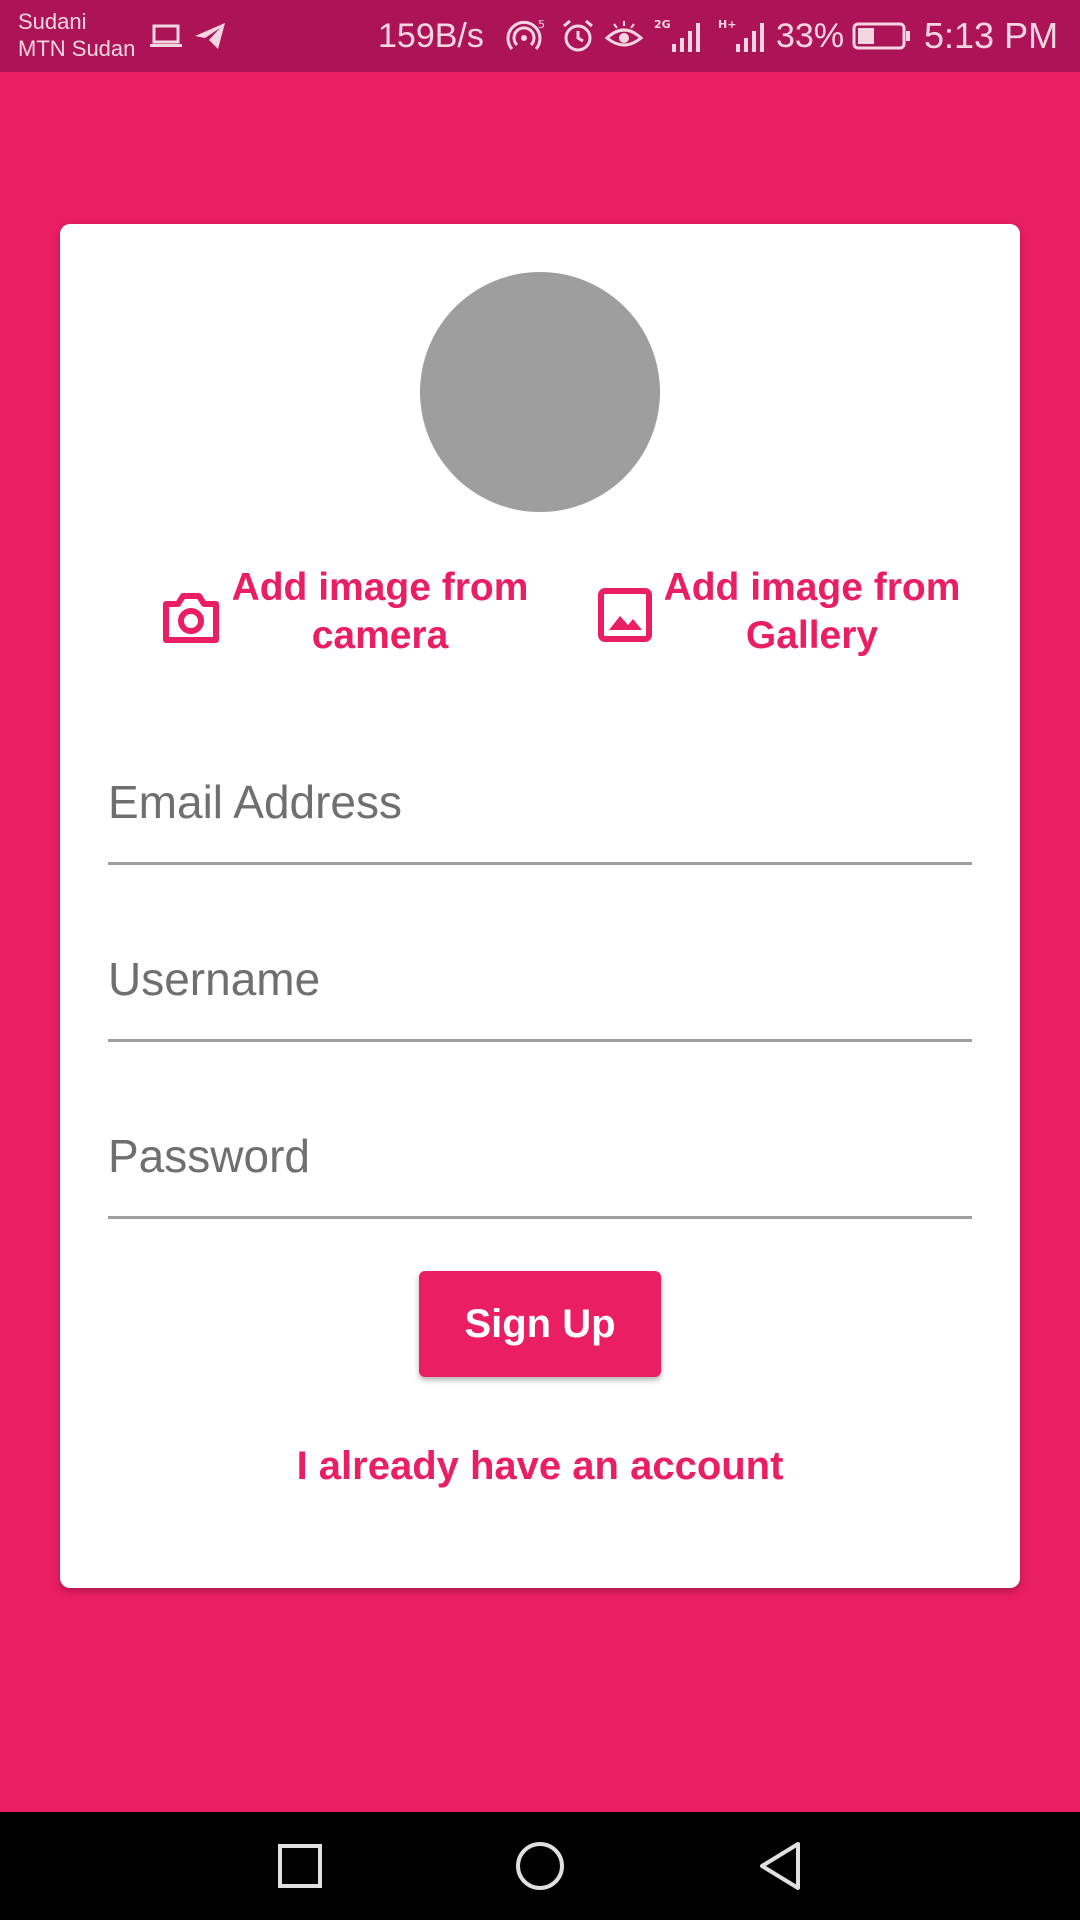 The image size is (1080, 1920). I want to click on carrier-line-2: MTN Sudan, so click(77, 48).